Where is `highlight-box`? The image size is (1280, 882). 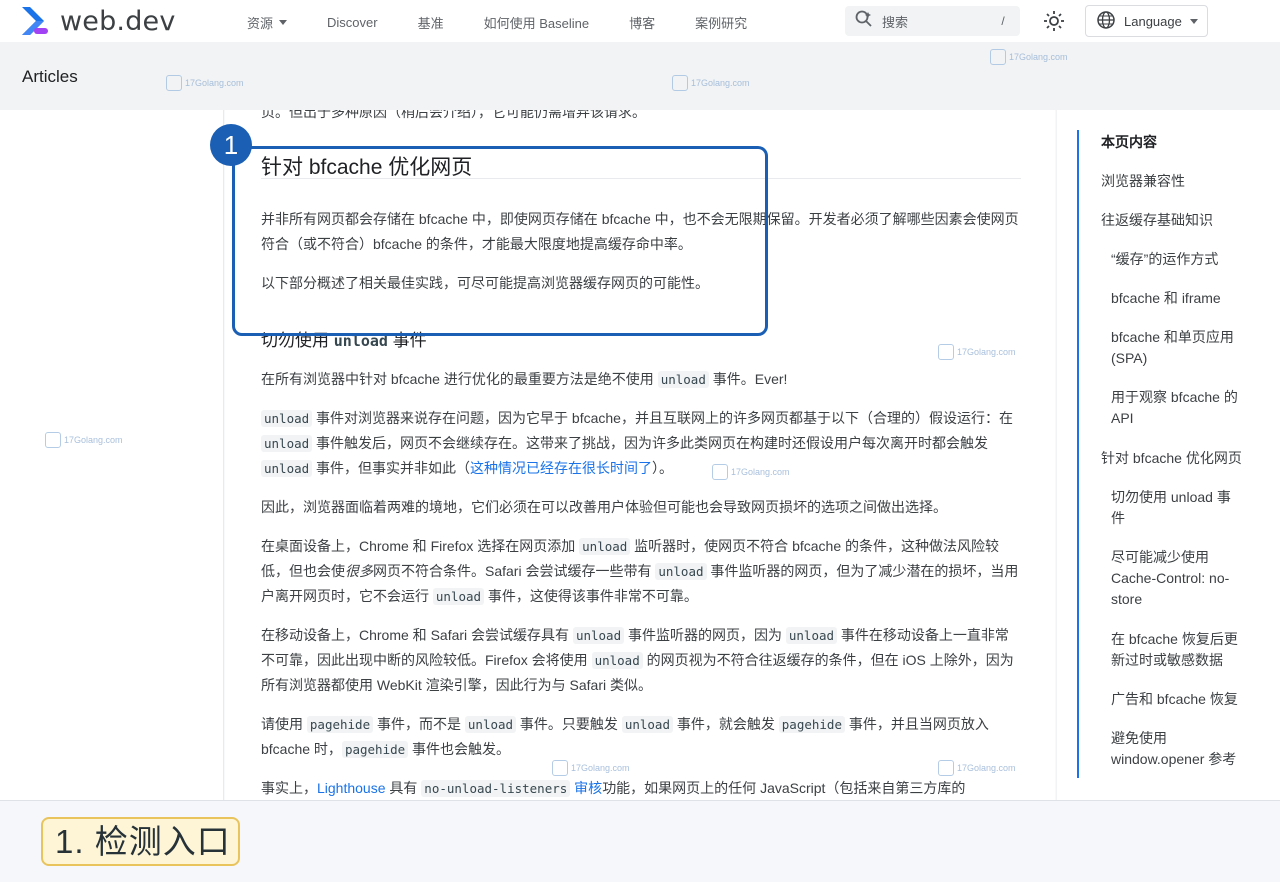 highlight-box is located at coordinates (500, 241).